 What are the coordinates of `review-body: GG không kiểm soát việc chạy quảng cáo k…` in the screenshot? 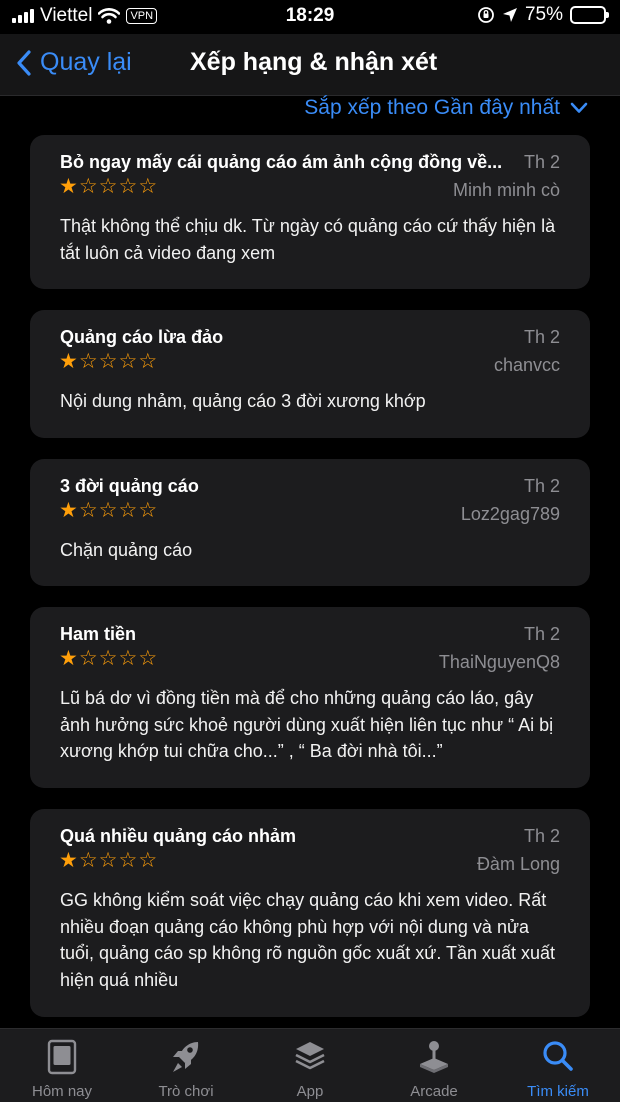 It's located at (308, 940).